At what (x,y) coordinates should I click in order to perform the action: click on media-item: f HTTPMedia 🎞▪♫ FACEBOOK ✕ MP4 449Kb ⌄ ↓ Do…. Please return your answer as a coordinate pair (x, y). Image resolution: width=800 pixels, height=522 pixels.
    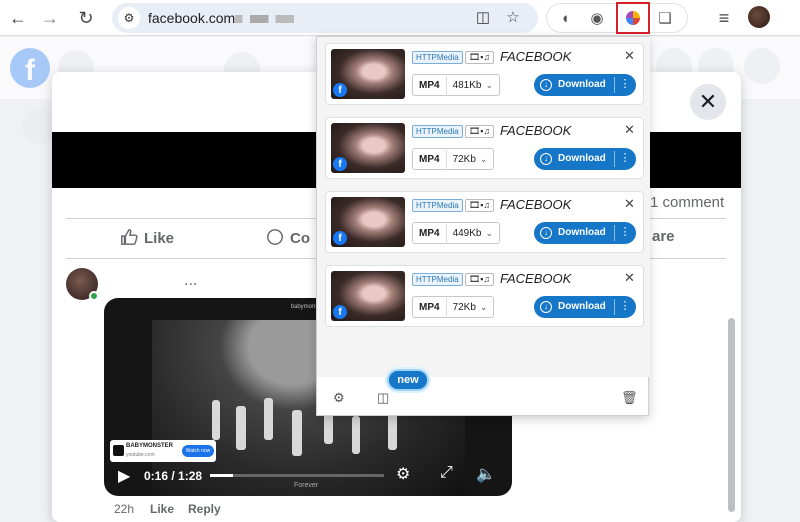
    Looking at the image, I should click on (484, 222).